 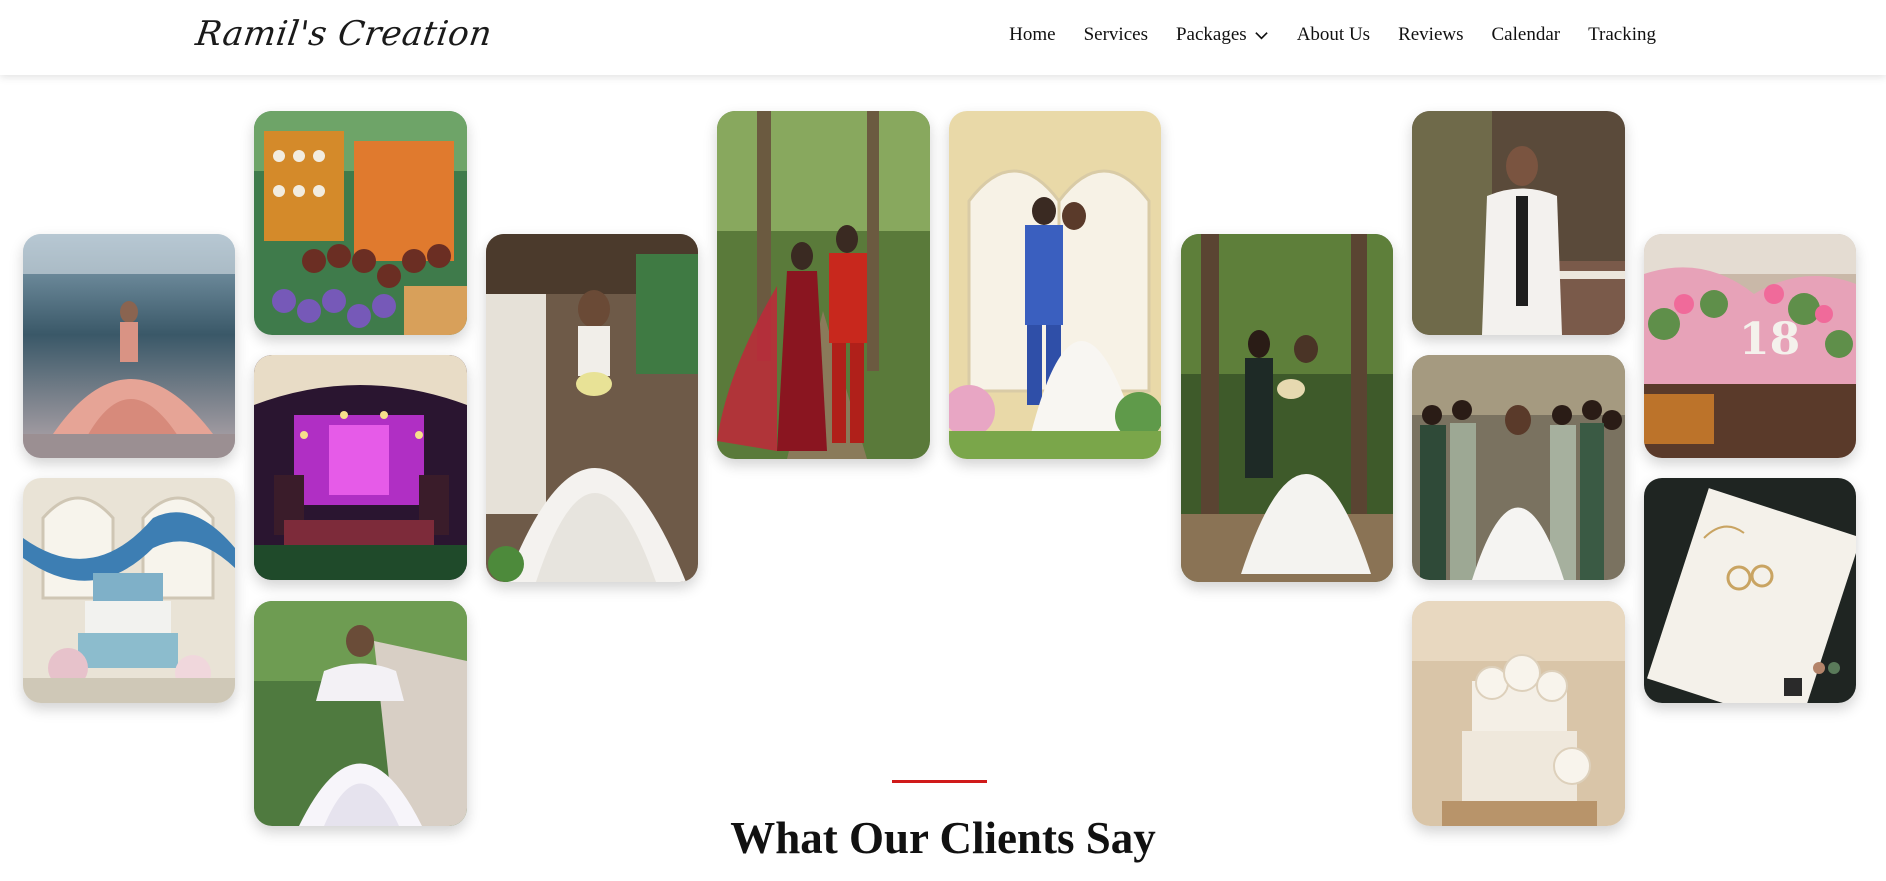 What do you see at coordinates (343, 34) in the screenshot?
I see `brand-logo: Ramil's Creation` at bounding box center [343, 34].